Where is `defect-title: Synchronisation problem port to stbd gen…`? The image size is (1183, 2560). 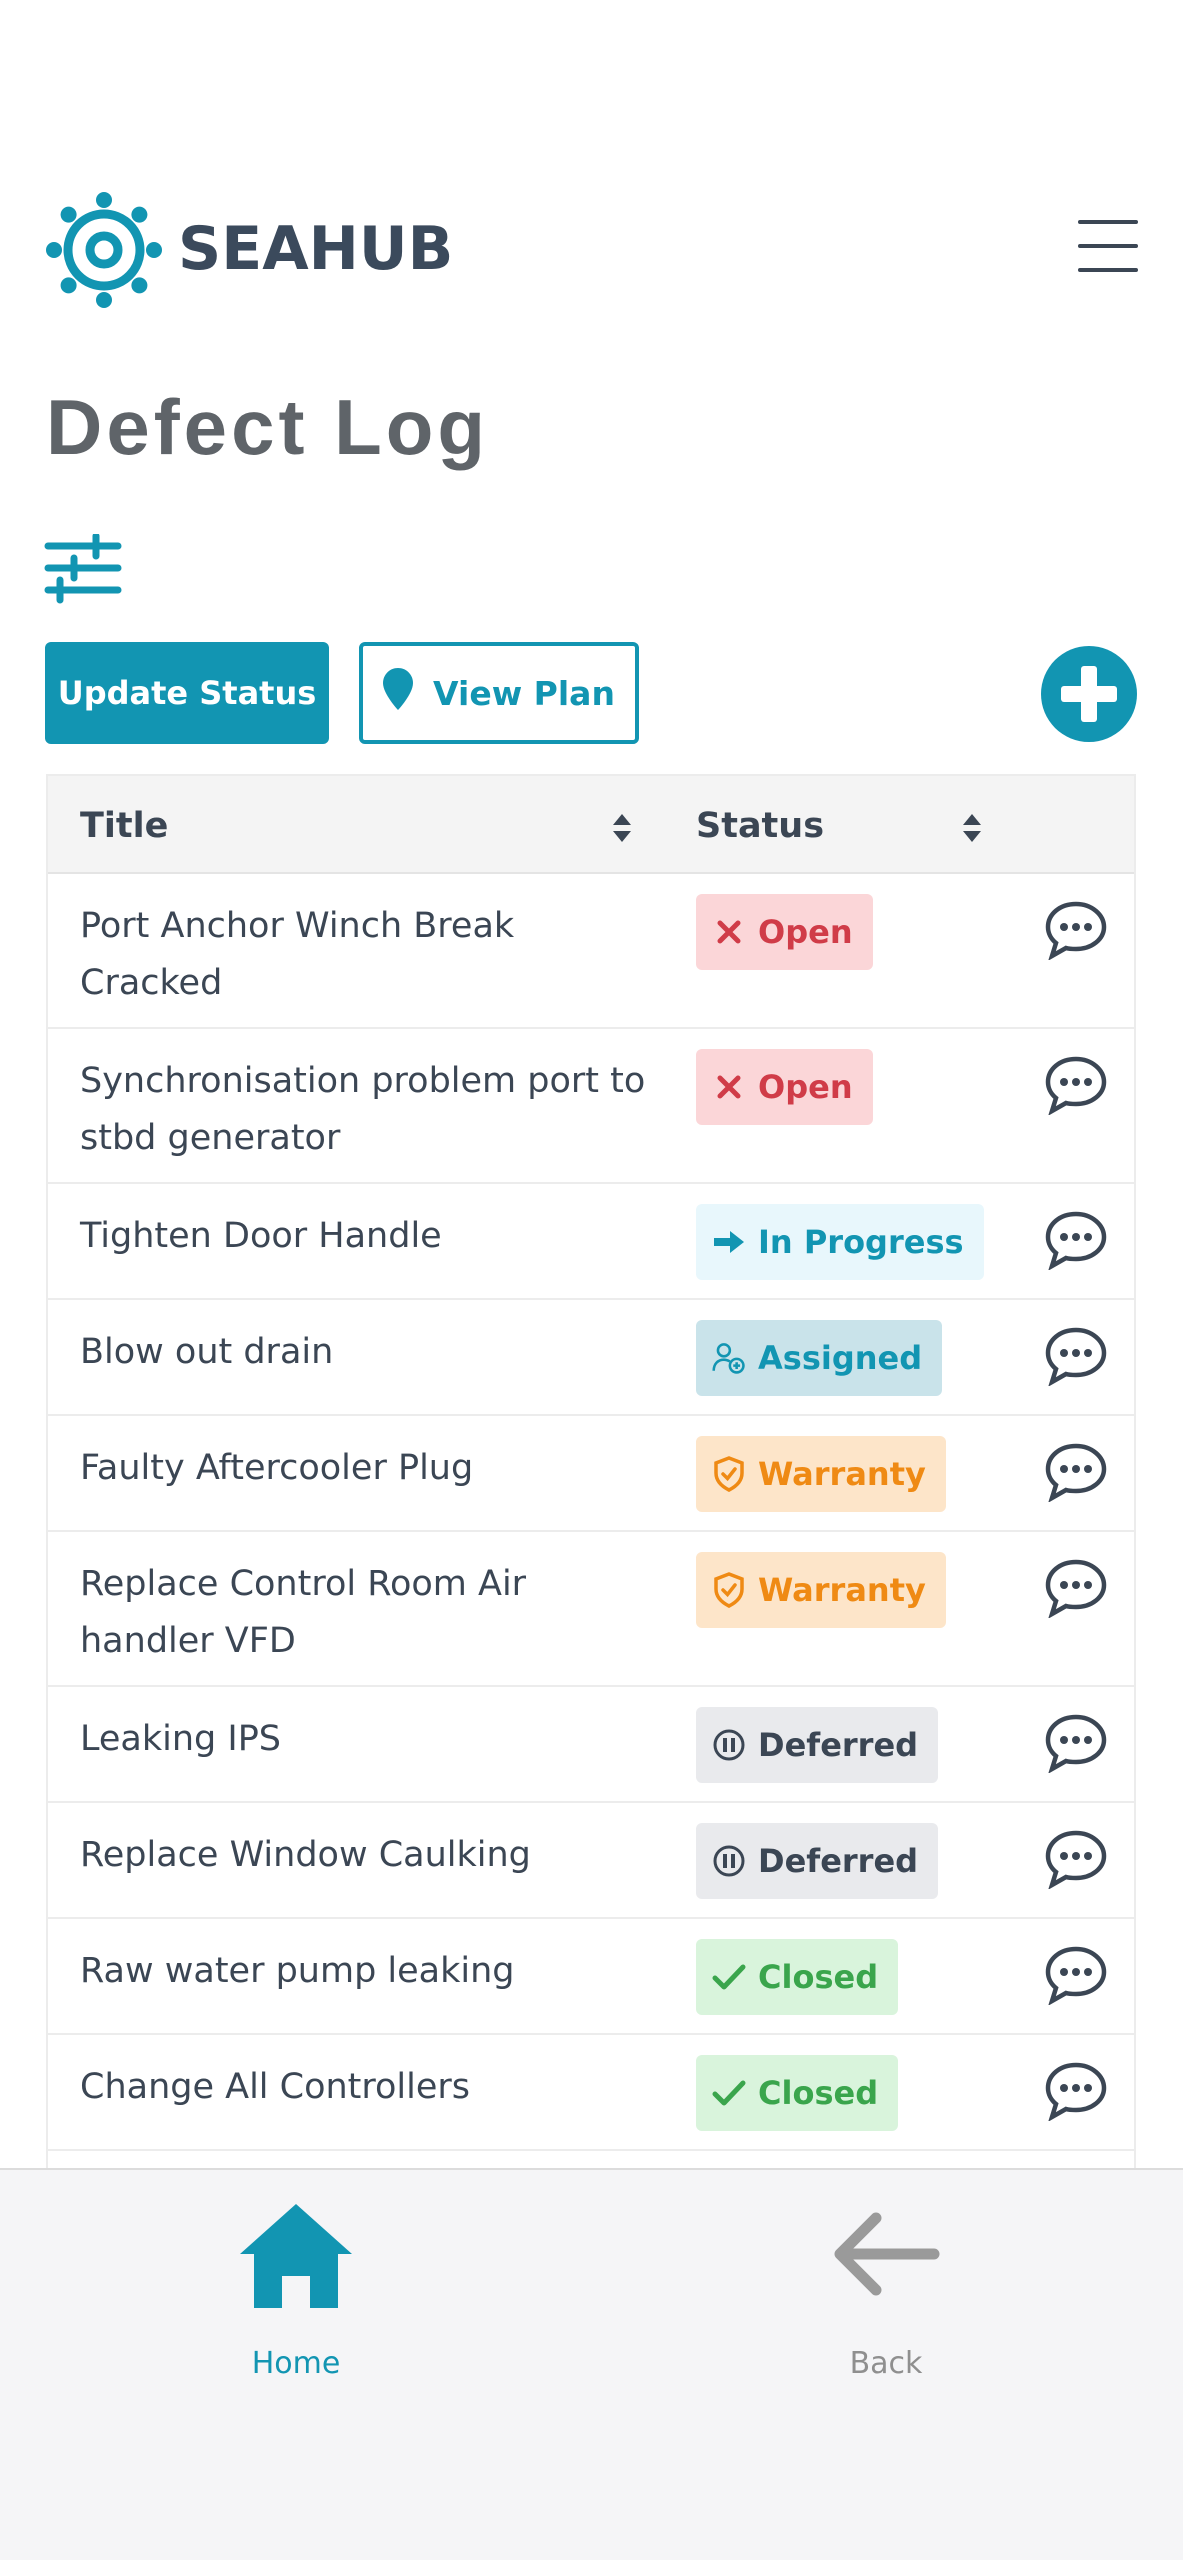
defect-title: Synchronisation problem port to stbd gen… is located at coordinates (363, 1109).